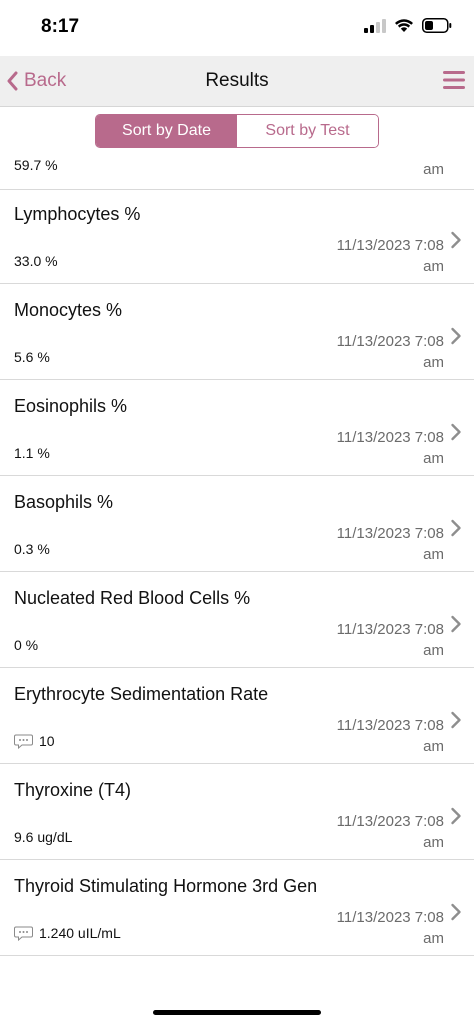 The image size is (474, 1025). I want to click on result-name: Thyroxine (T4), so click(73, 790).